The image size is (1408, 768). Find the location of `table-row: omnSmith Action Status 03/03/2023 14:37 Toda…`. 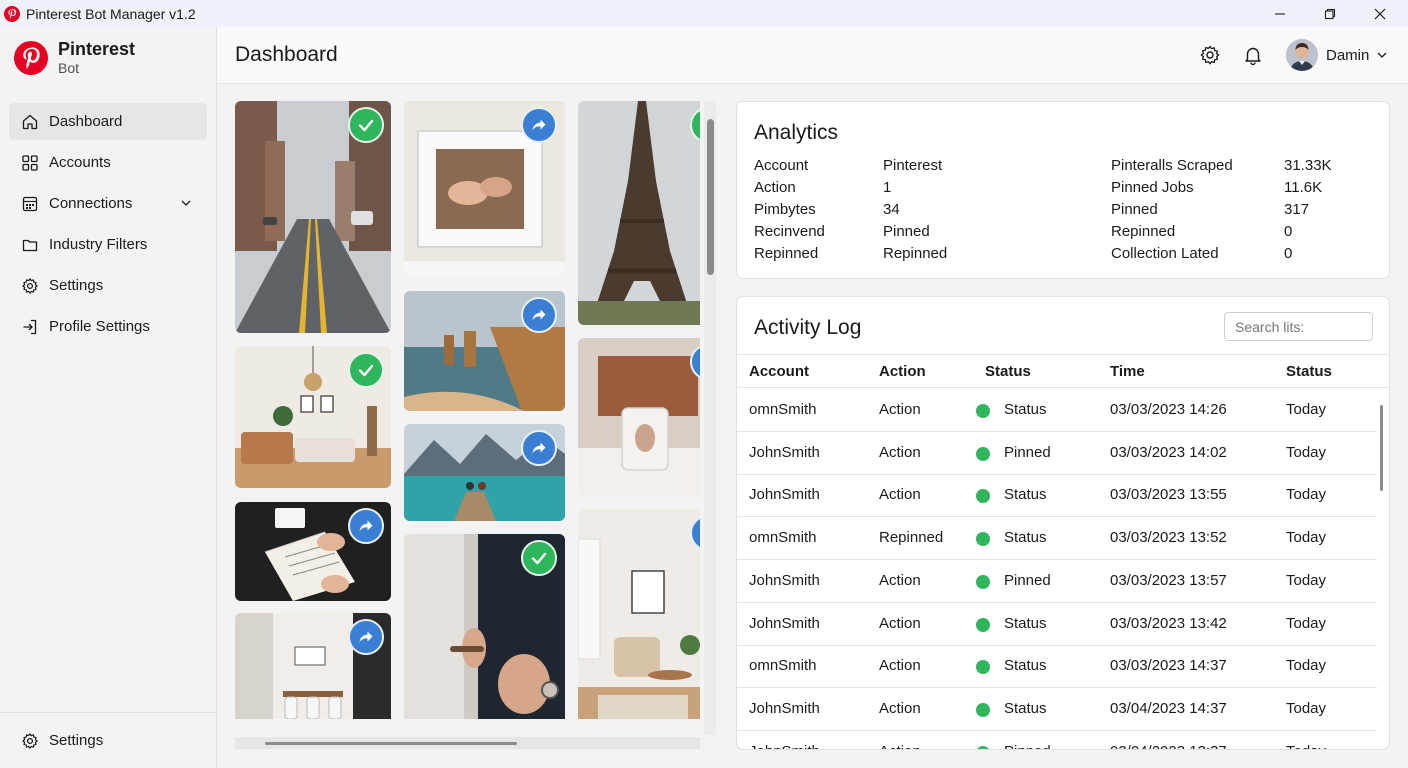

table-row: omnSmith Action Status 03/03/2023 14:37 Toda… is located at coordinates (1057, 667).